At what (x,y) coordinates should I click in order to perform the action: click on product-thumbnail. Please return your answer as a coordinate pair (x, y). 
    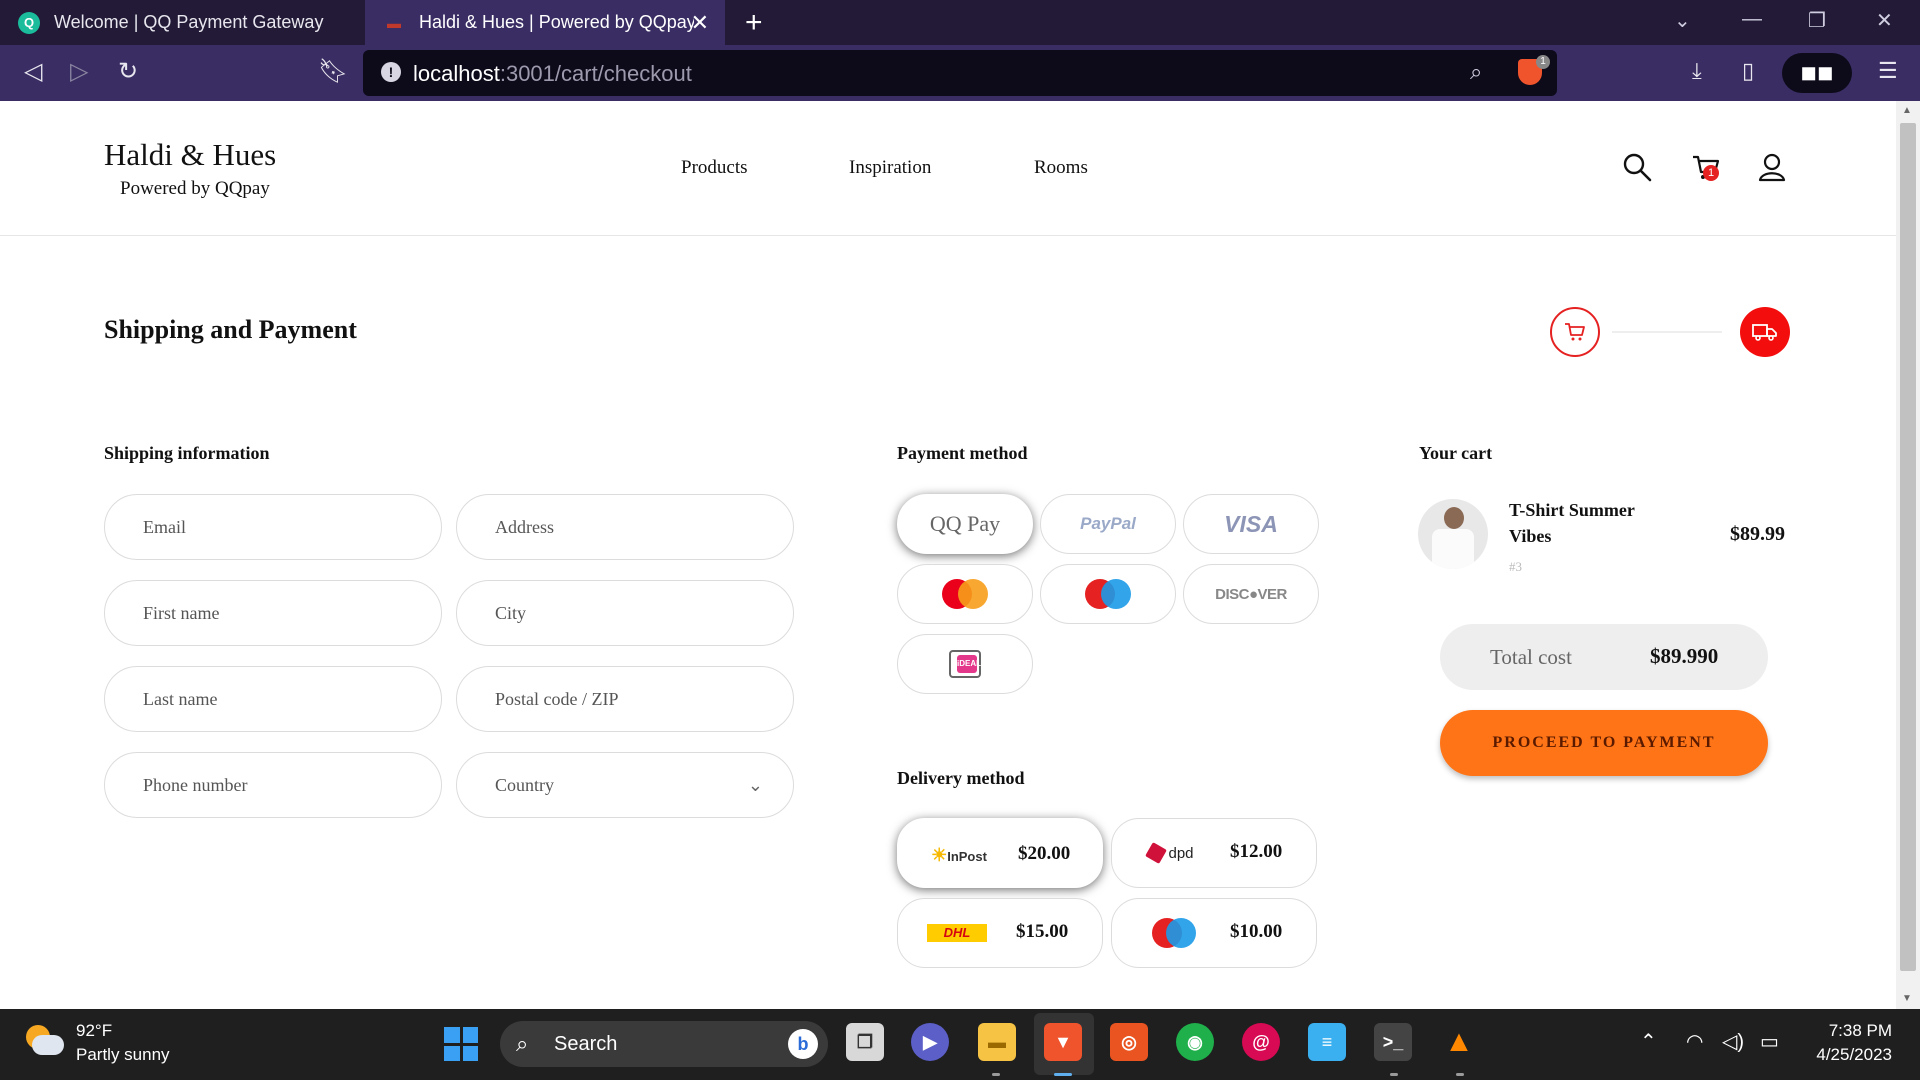
    Looking at the image, I should click on (1453, 534).